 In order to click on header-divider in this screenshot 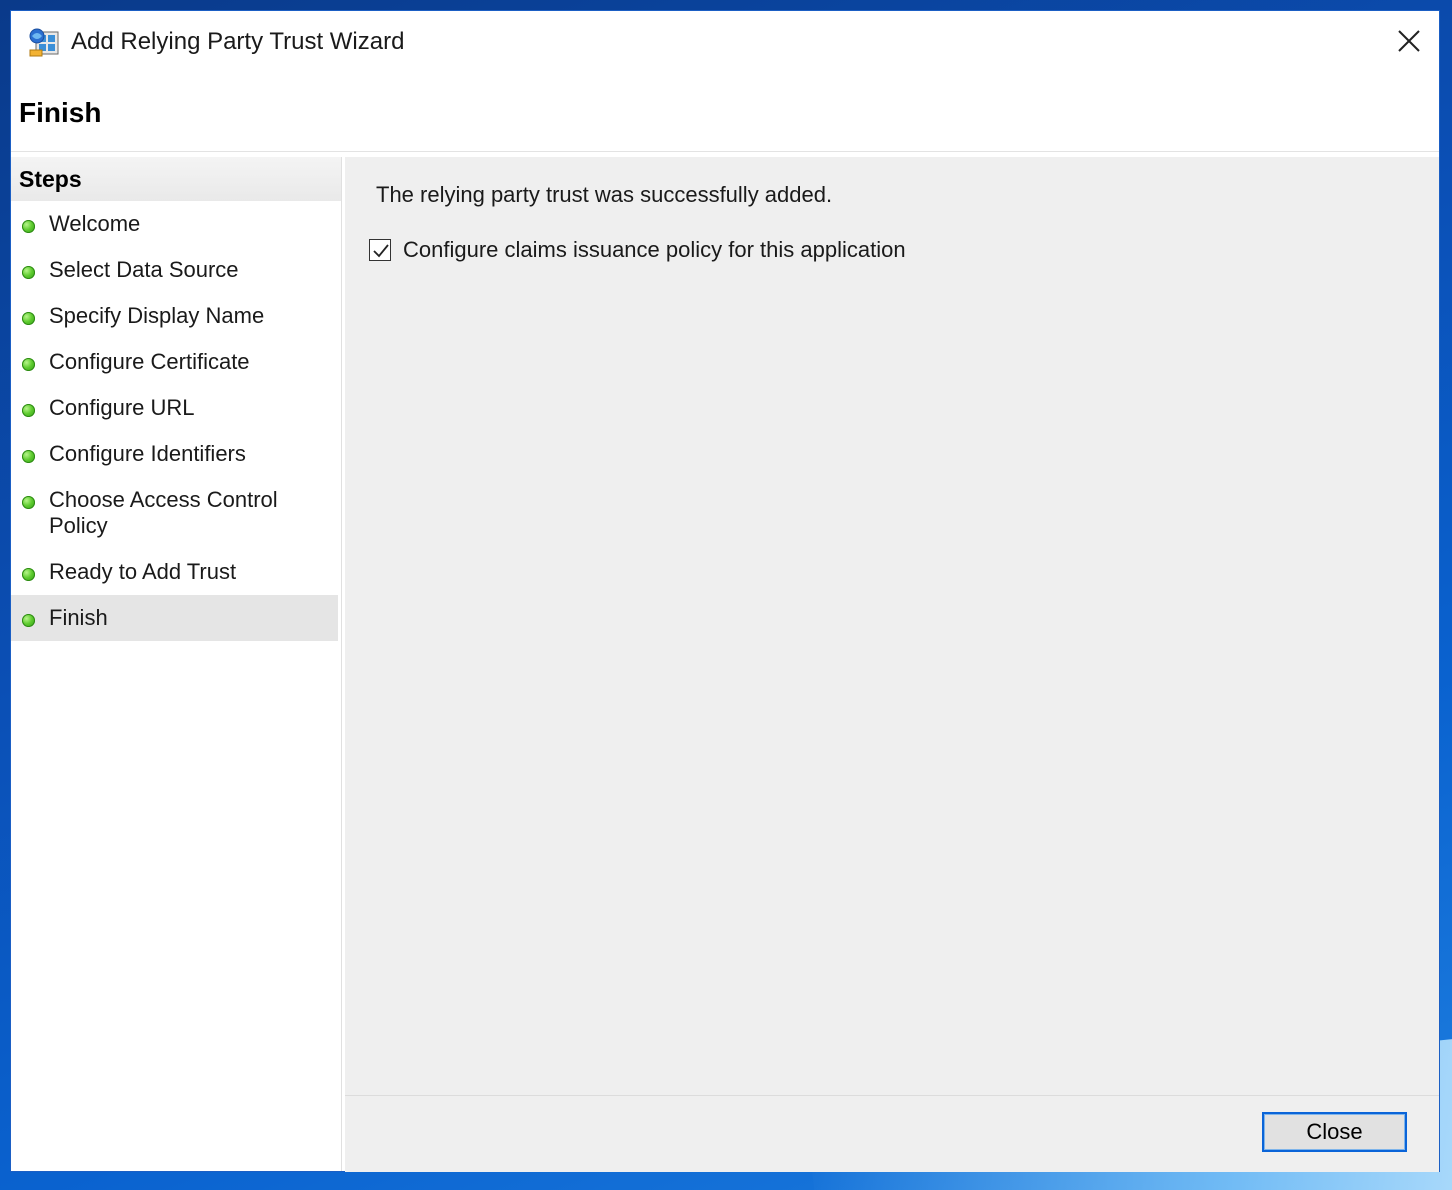, I will do `click(725, 151)`.